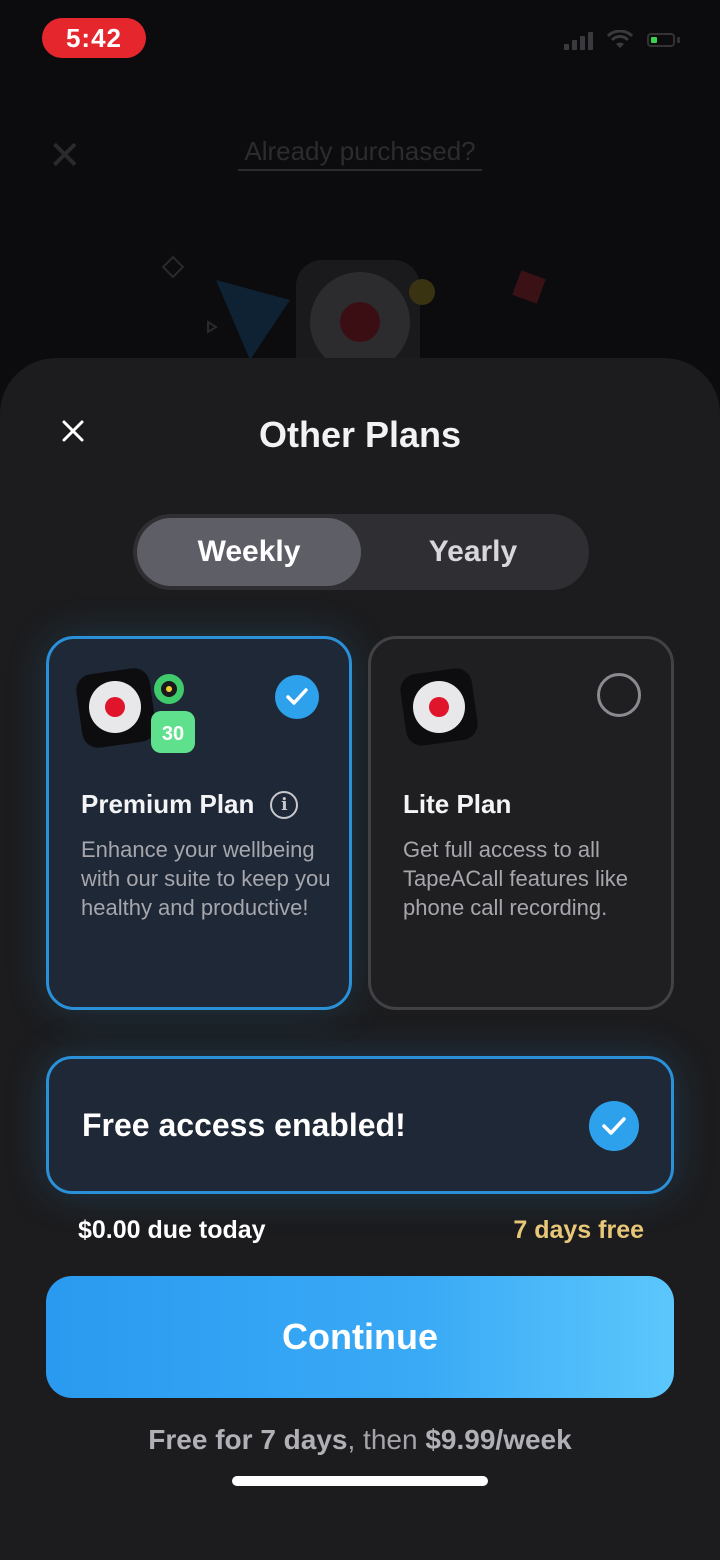  I want to click on wifi-icon, so click(620, 39).